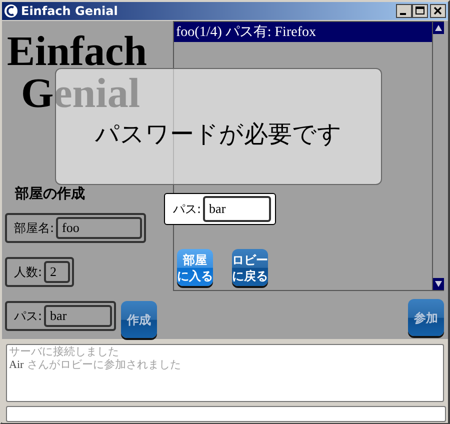 This screenshot has width=450, height=424. I want to click on window-title: Einfach Genial, so click(70, 11).